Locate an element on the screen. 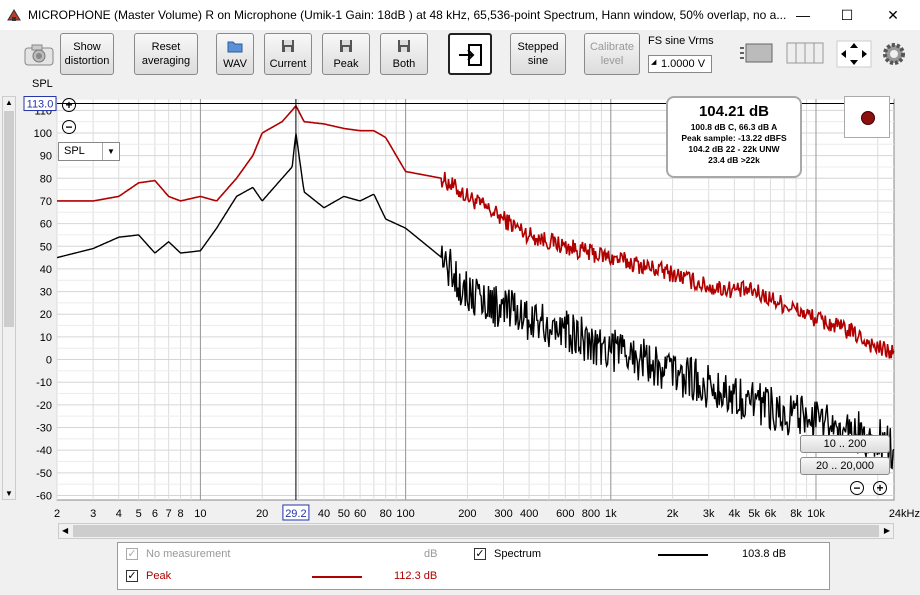 The height and width of the screenshot is (595, 920). y-tick-label: 80 is located at coordinates (46, 179).